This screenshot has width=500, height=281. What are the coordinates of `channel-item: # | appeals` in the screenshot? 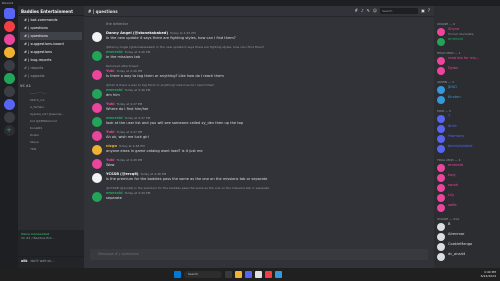 It's located at (51, 76).